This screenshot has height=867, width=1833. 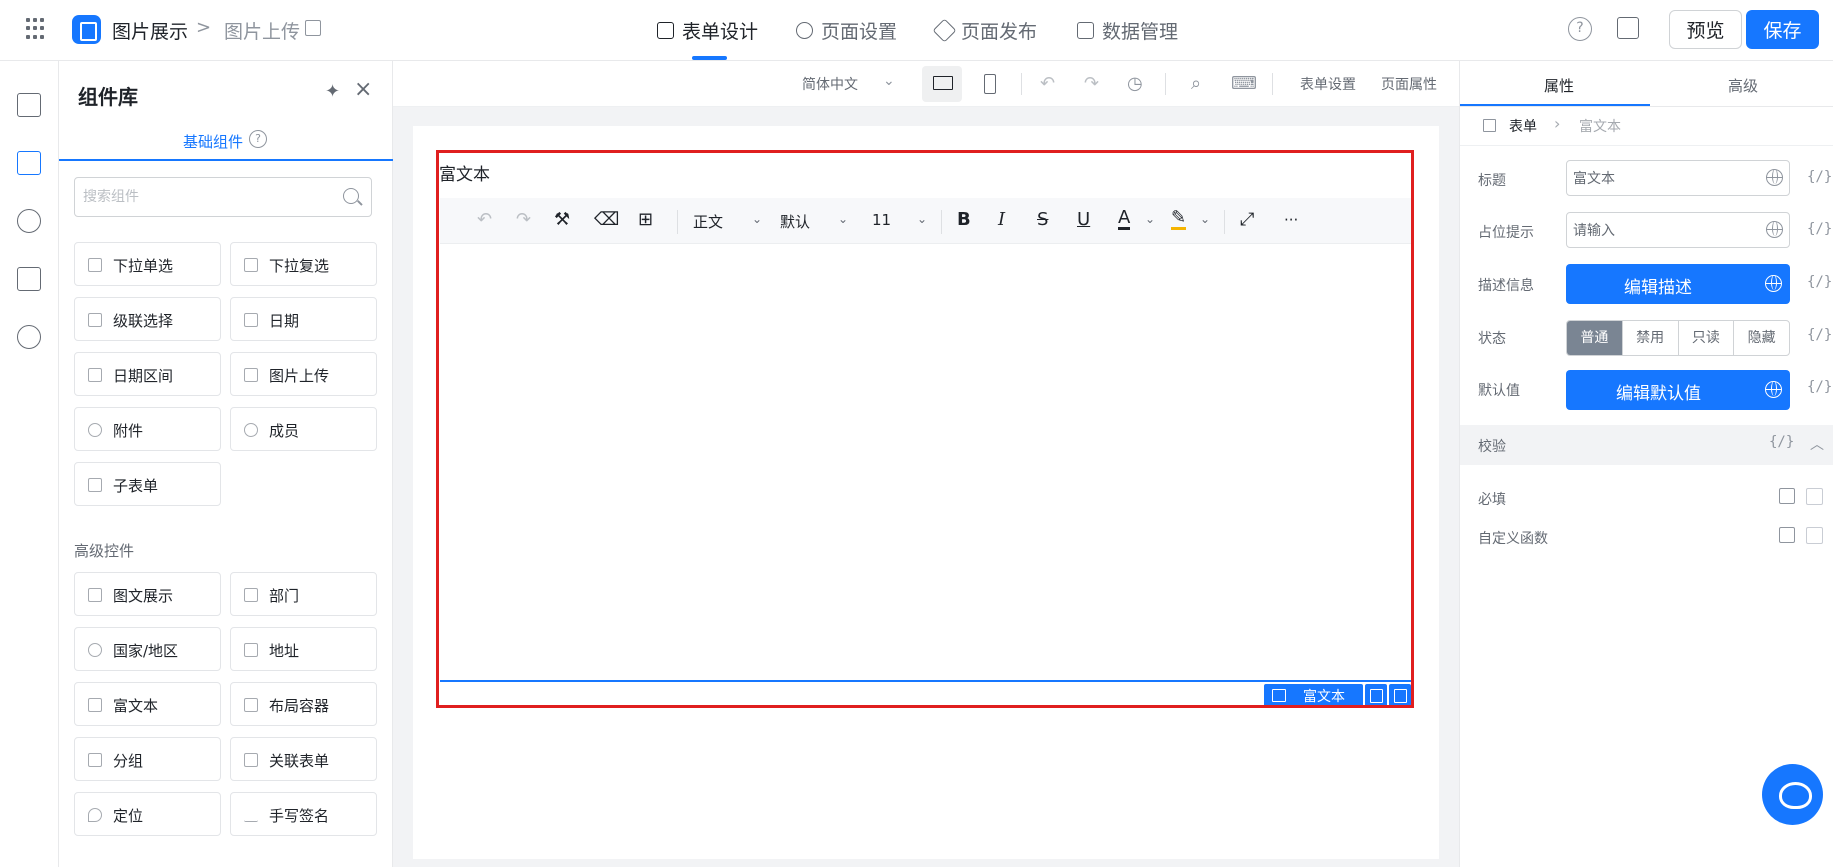 What do you see at coordinates (147, 374) in the screenshot?
I see `component-date-range: 日期区间` at bounding box center [147, 374].